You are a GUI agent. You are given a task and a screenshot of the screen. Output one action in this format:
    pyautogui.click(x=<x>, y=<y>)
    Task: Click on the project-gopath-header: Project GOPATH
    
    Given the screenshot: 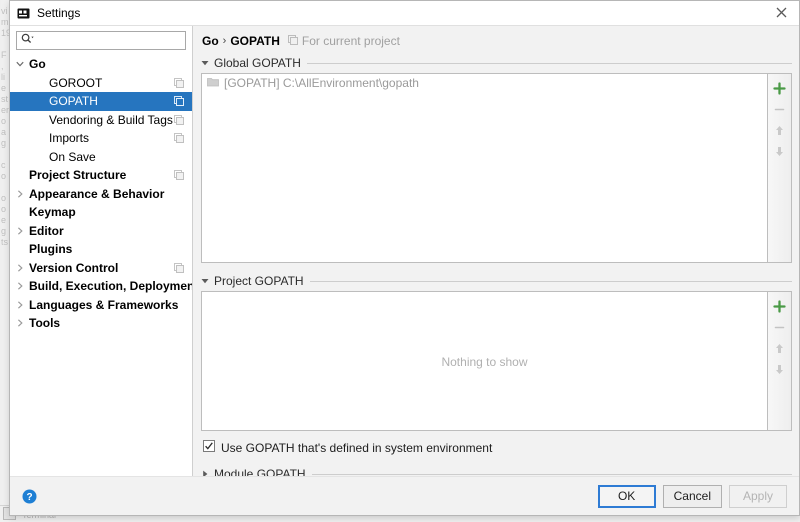 What is the action you would take?
    pyautogui.click(x=496, y=281)
    